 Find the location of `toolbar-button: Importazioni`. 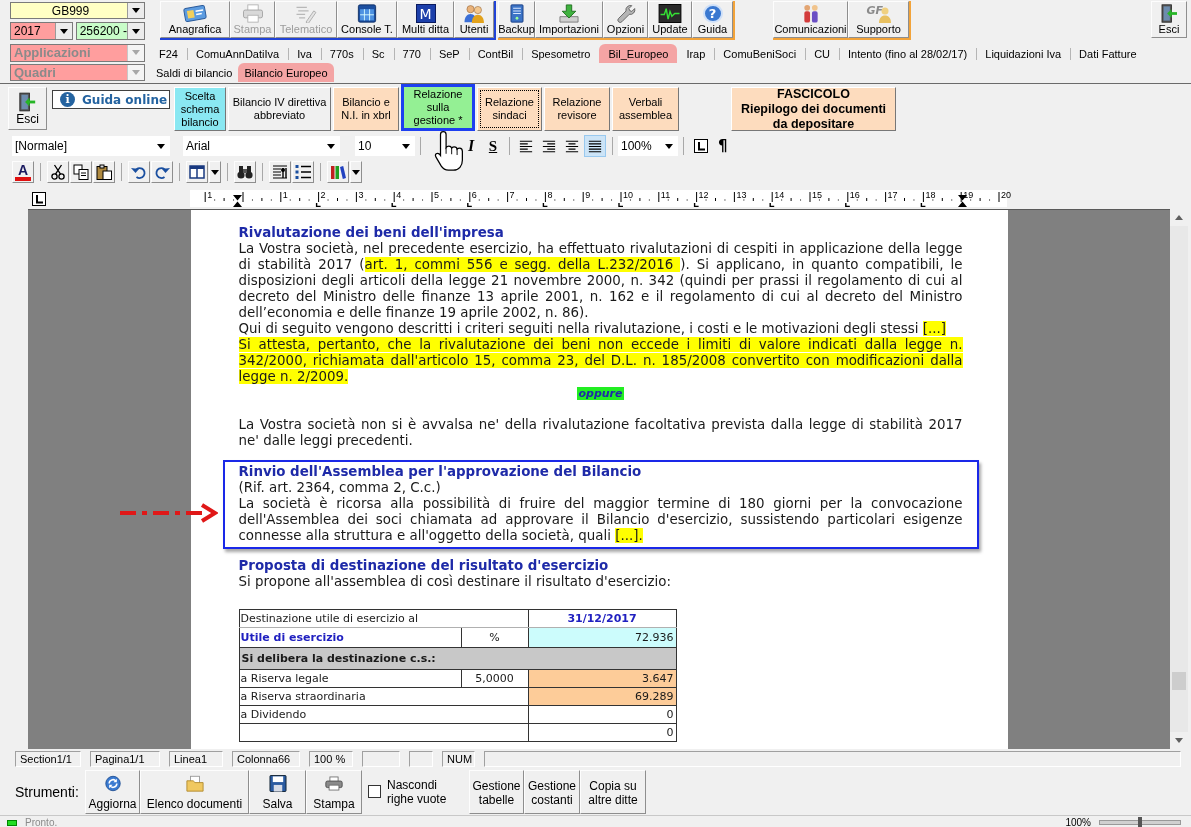

toolbar-button: Importazioni is located at coordinates (569, 19).